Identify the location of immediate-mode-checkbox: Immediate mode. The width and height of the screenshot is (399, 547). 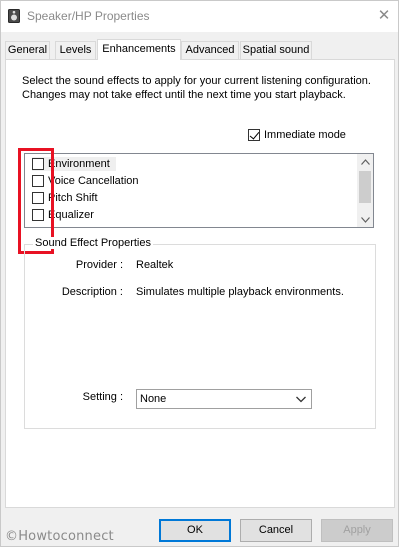
(297, 135).